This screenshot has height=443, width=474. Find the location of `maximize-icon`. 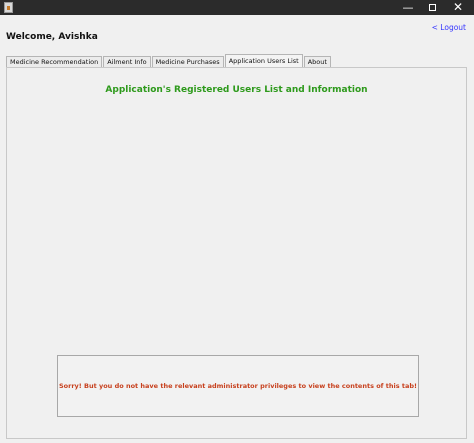

maximize-icon is located at coordinates (432, 7).